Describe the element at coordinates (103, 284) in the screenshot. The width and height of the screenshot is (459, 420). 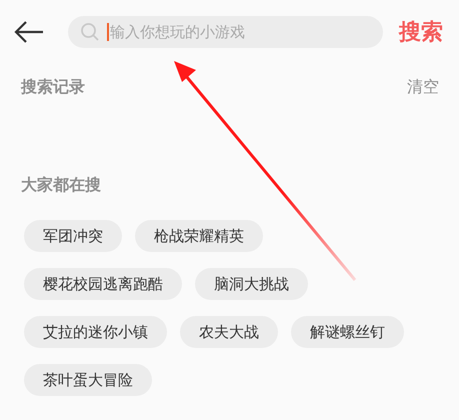
I see `search-tag: 樱花校园逃离跑酷` at that location.